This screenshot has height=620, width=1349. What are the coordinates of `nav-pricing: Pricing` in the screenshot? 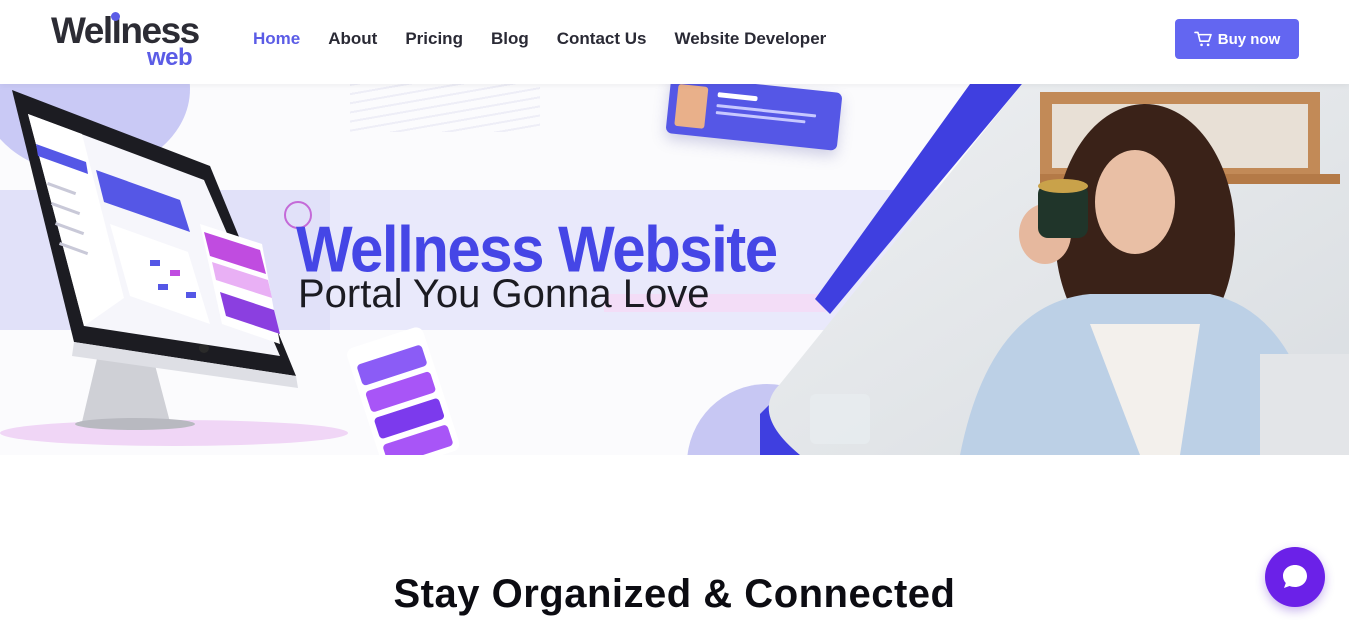 It's located at (434, 39).